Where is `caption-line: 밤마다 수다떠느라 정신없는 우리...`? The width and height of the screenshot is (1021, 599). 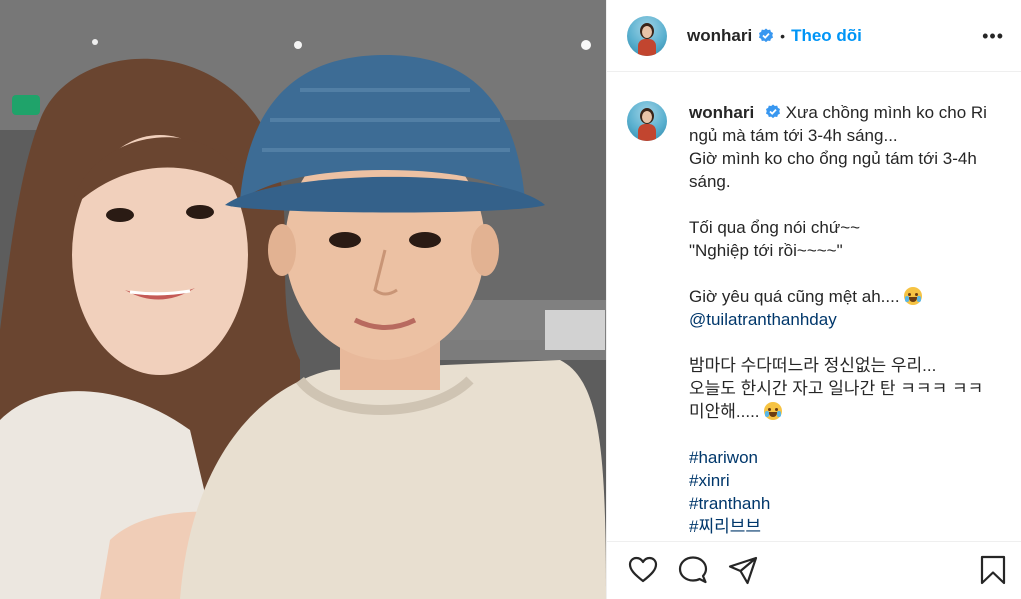
caption-line: 밤마다 수다떠느라 정신없는 우리... is located at coordinates (813, 365).